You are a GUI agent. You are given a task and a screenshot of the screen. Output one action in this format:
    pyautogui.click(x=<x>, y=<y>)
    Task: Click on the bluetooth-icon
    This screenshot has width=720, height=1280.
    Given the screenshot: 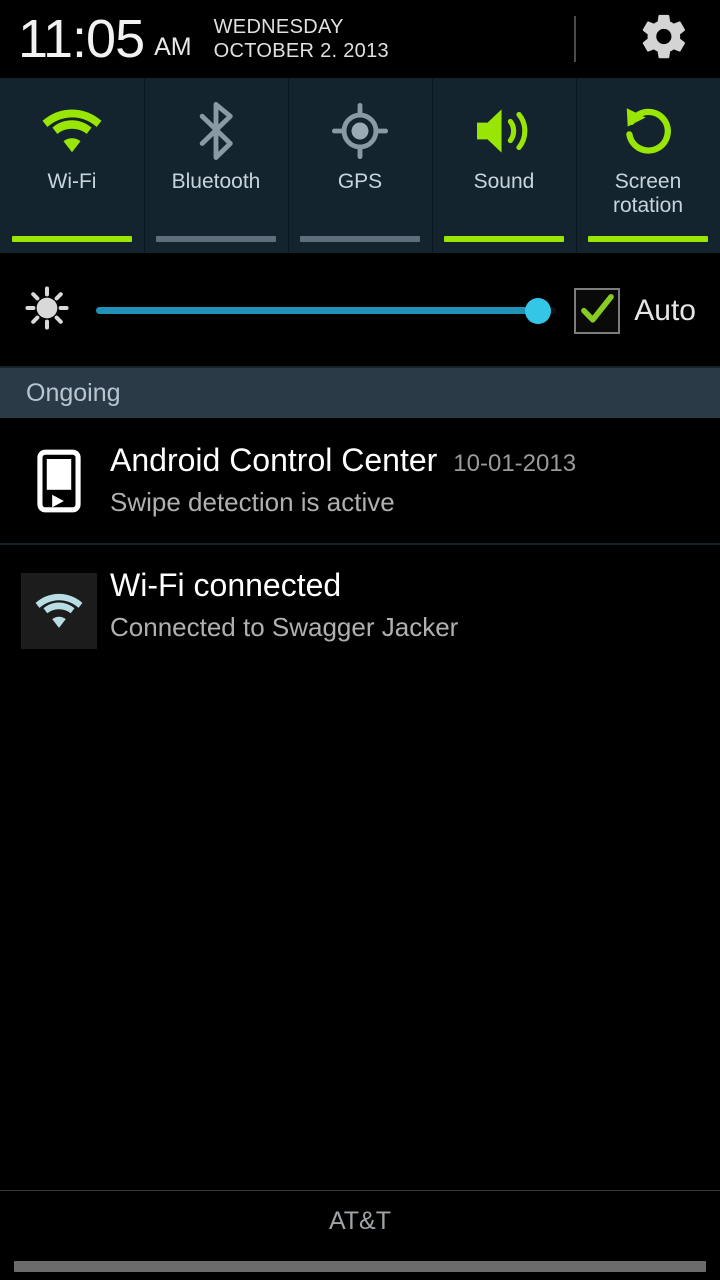 What is the action you would take?
    pyautogui.click(x=216, y=131)
    